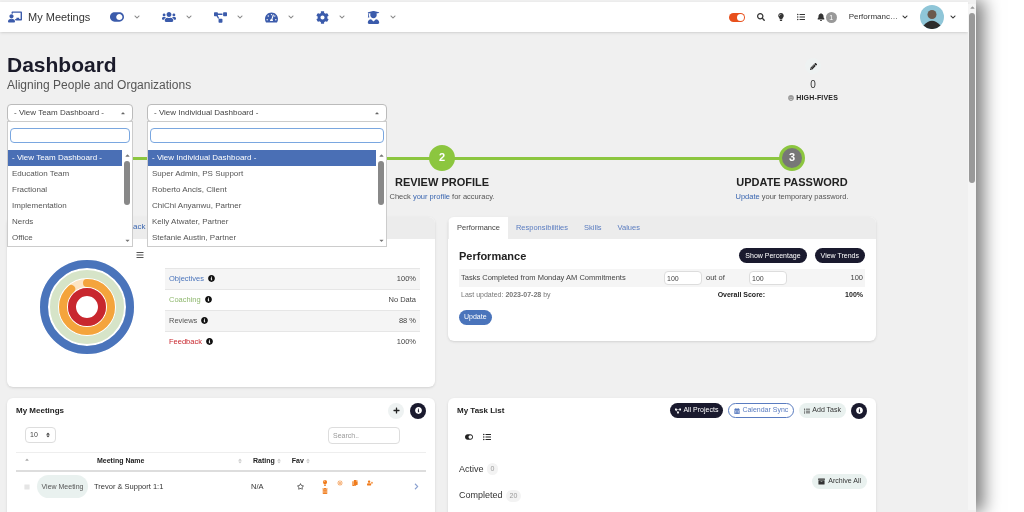 Image resolution: width=1024 pixels, height=512 pixels. What do you see at coordinates (65, 237) in the screenshot?
I see `dropdown-option: Office` at bounding box center [65, 237].